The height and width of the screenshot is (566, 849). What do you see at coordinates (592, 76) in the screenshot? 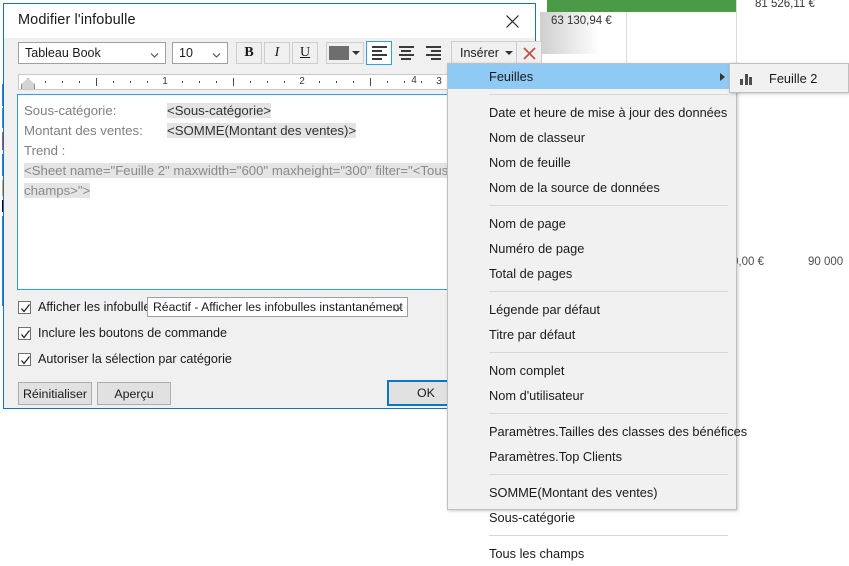
I see `menu-item-feuilles: Feuilles` at bounding box center [592, 76].